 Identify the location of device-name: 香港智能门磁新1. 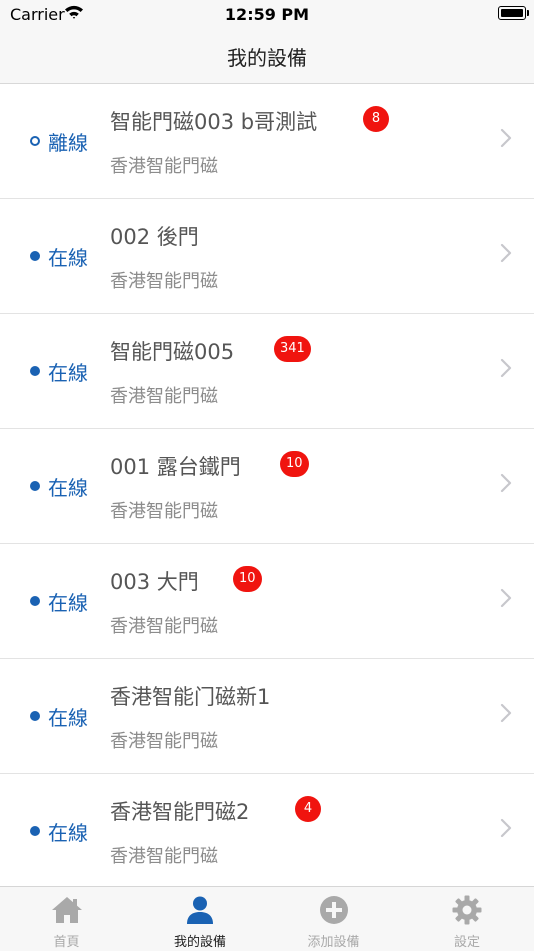
(190, 697).